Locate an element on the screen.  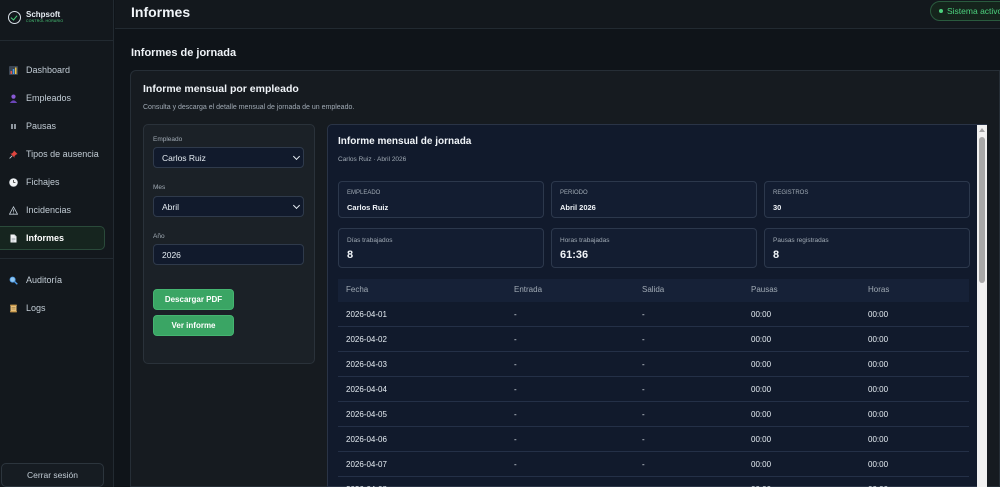
table-row: 2026-04-08--00:0000:00 is located at coordinates (653, 482).